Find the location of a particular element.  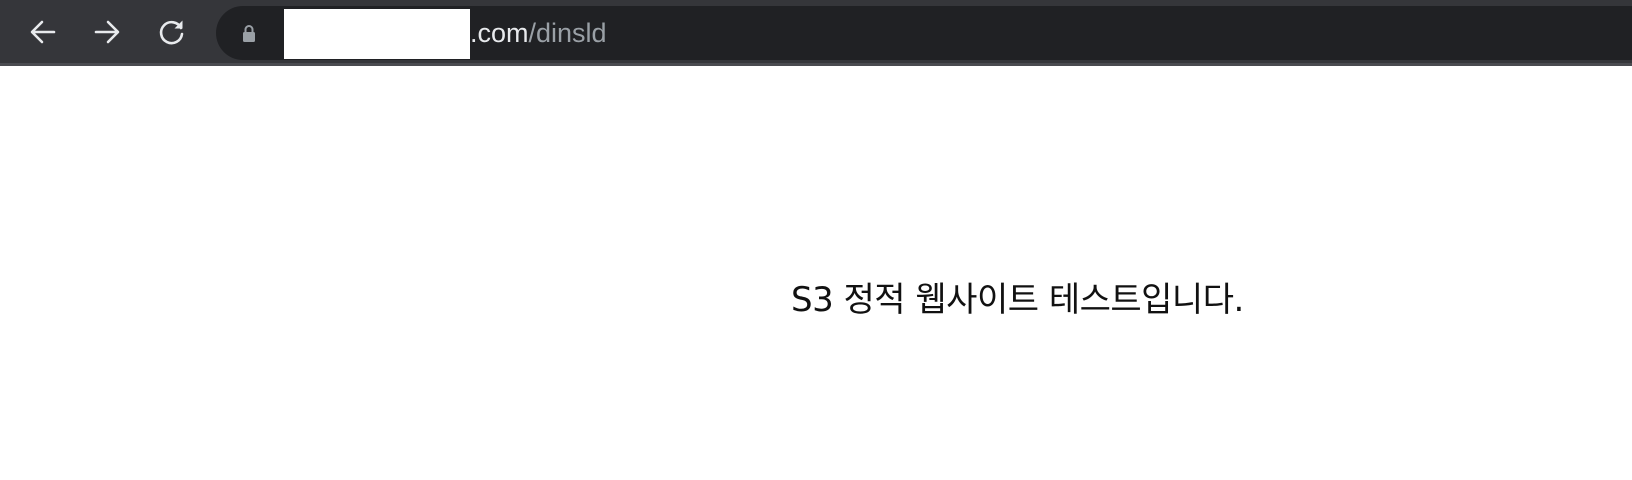

address-bar: .com/dinsld is located at coordinates (924, 33).